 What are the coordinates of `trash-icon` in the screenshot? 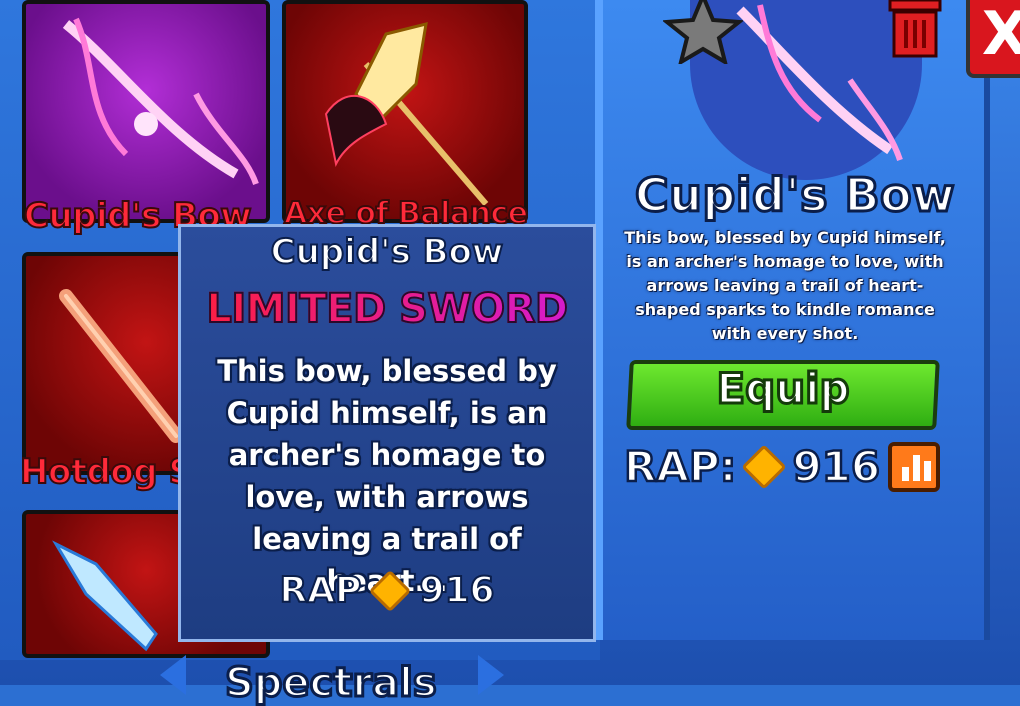 It's located at (915, 30).